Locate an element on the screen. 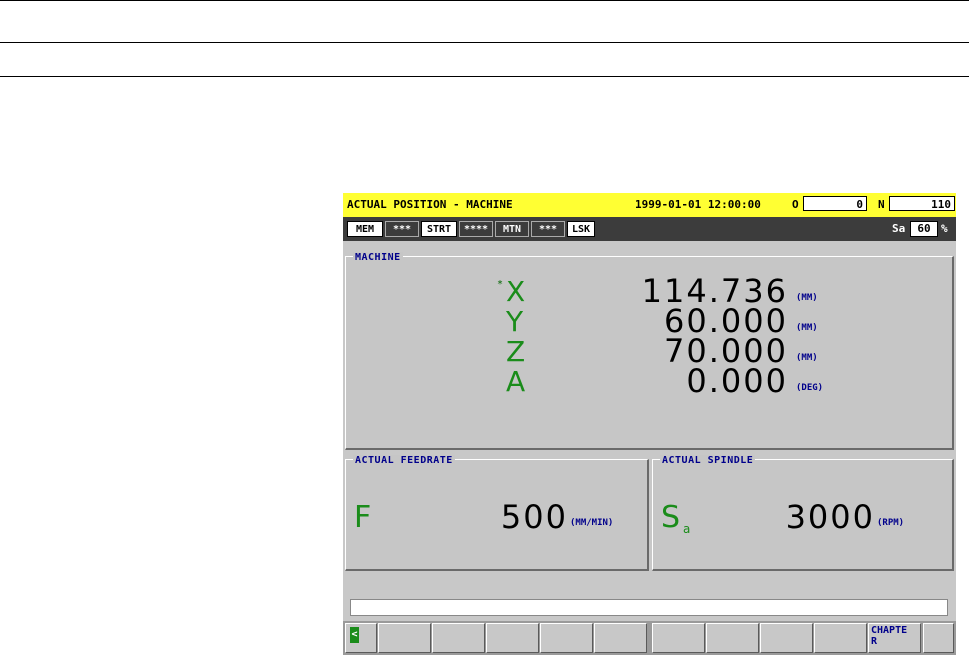 Image resolution: width=969 pixels, height=655 pixels. softkey-bar: < CHAPTE R is located at coordinates (649, 638).